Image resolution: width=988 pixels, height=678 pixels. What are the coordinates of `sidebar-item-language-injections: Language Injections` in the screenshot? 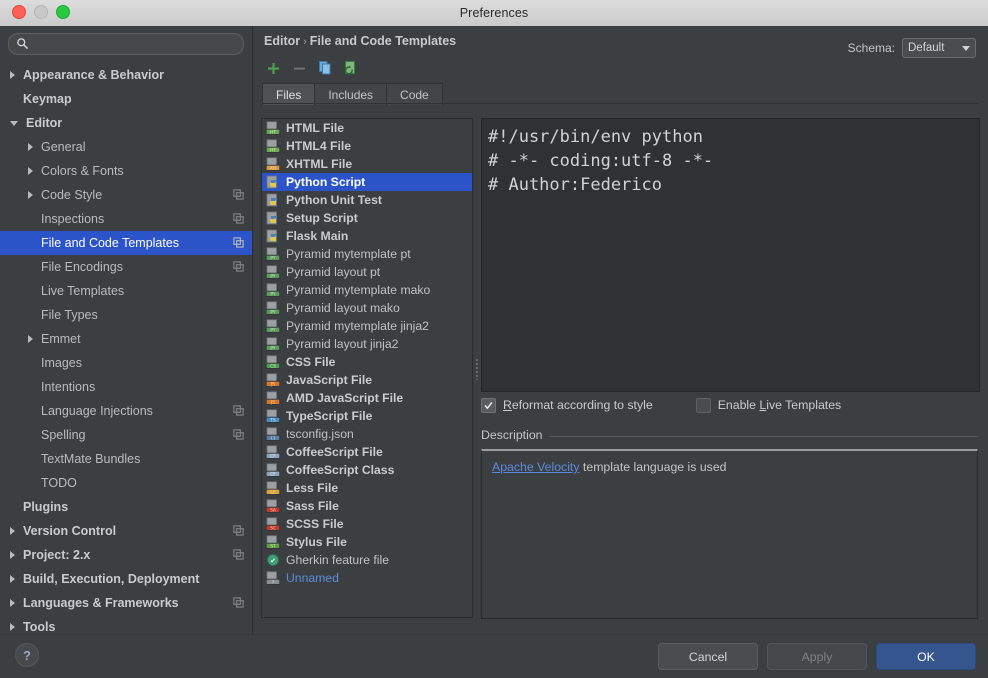 It's located at (126, 411).